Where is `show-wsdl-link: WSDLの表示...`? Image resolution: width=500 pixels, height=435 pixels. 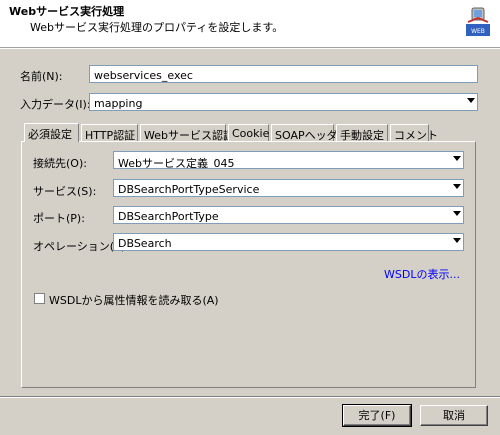 show-wsdl-link: WSDLの表示... is located at coordinates (422, 274).